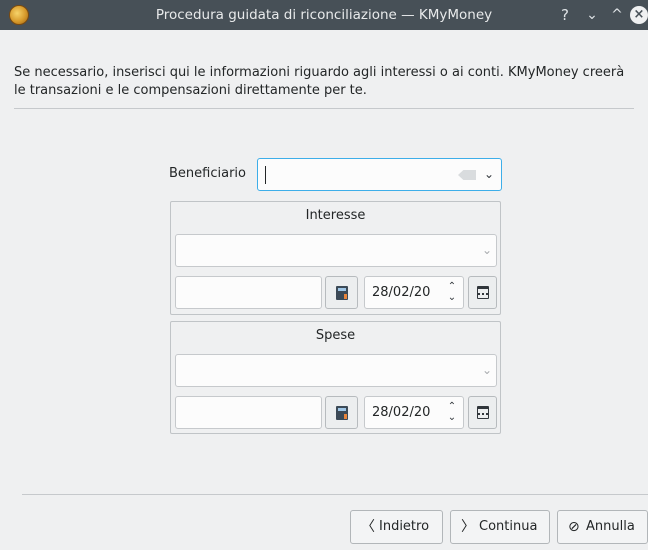  I want to click on text-cursor, so click(265, 175).